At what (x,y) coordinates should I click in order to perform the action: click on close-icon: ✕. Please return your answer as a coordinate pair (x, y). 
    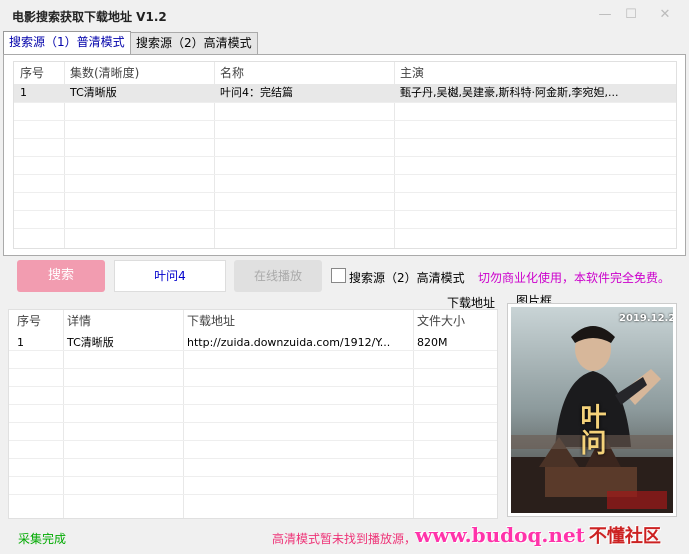
    Looking at the image, I should click on (665, 15).